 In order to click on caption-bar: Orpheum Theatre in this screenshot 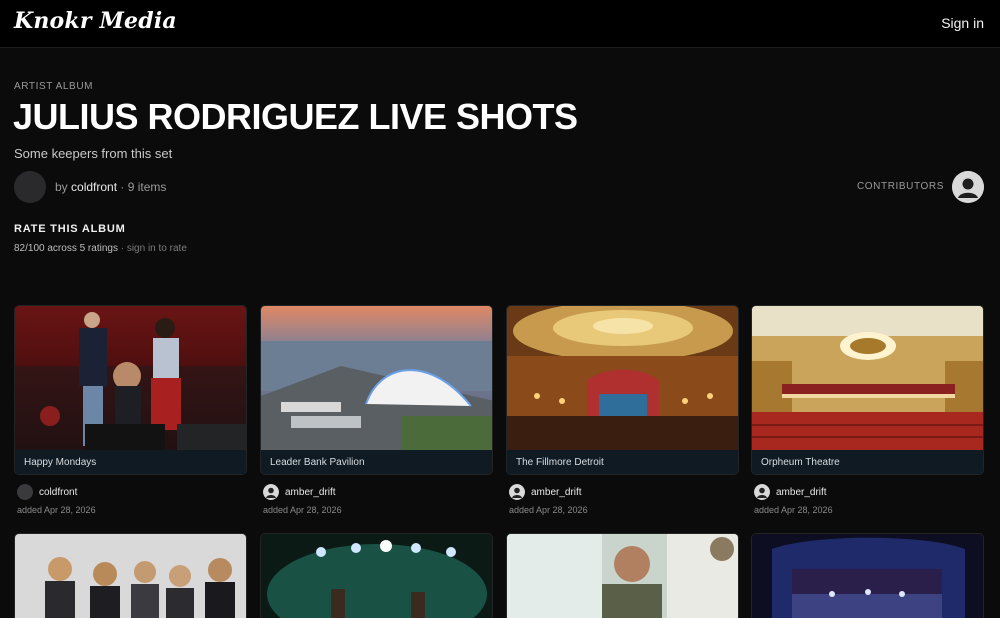, I will do `click(867, 462)`.